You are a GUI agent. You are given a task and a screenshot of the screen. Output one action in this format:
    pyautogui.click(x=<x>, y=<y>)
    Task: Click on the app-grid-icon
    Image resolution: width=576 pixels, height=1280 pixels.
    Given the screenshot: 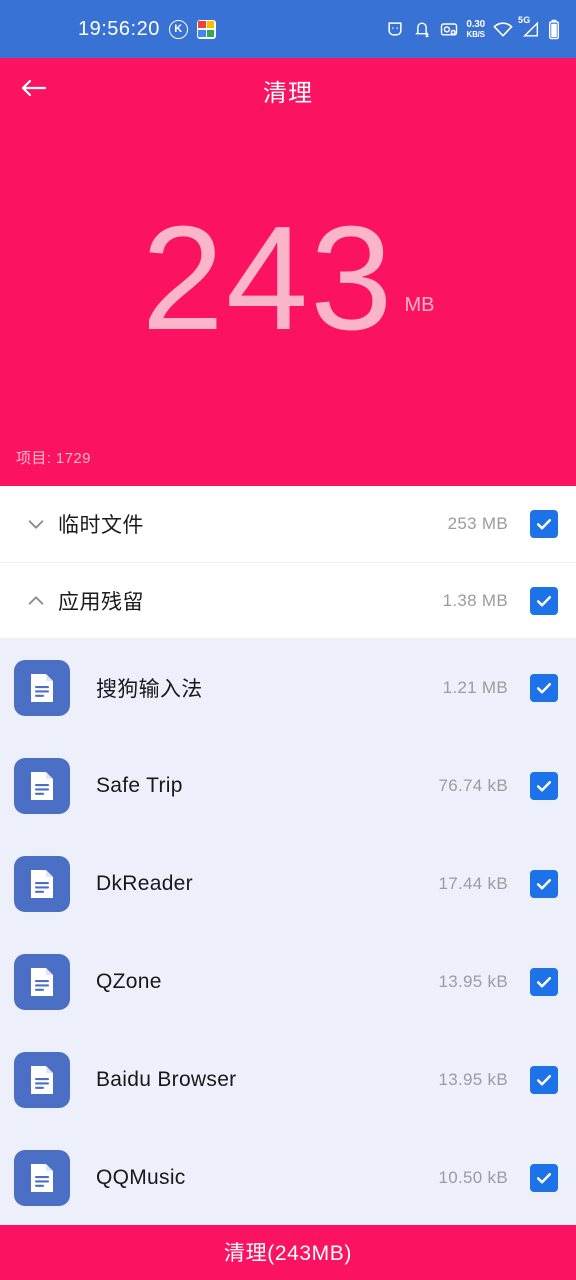 What is the action you would take?
    pyautogui.click(x=206, y=29)
    